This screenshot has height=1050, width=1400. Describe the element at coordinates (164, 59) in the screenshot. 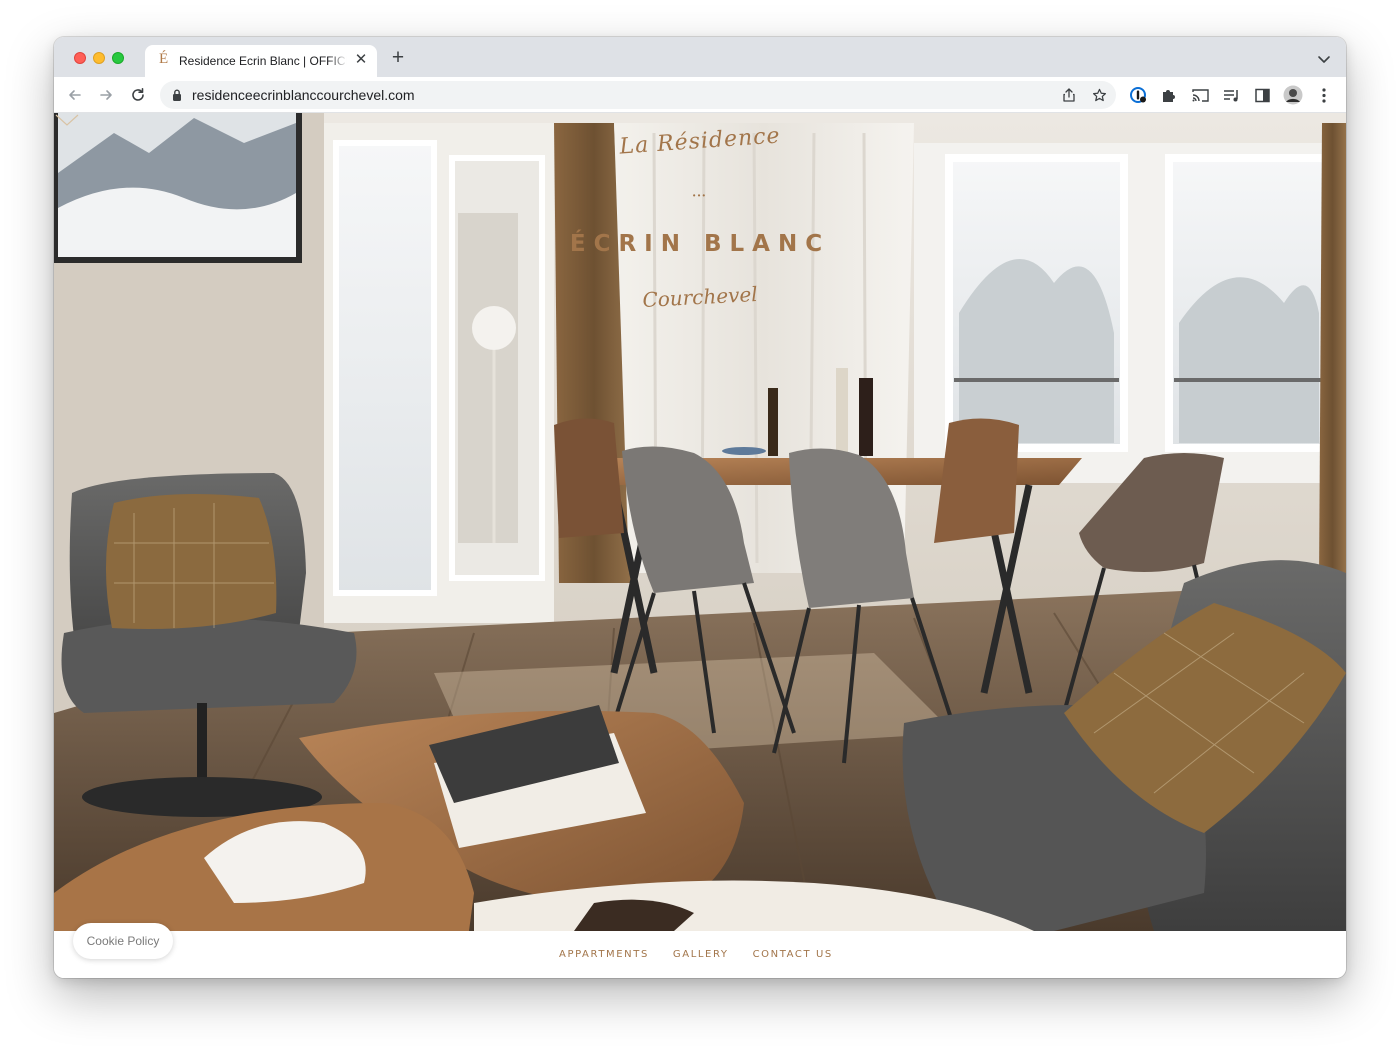

I see `favicon-icon: É` at that location.